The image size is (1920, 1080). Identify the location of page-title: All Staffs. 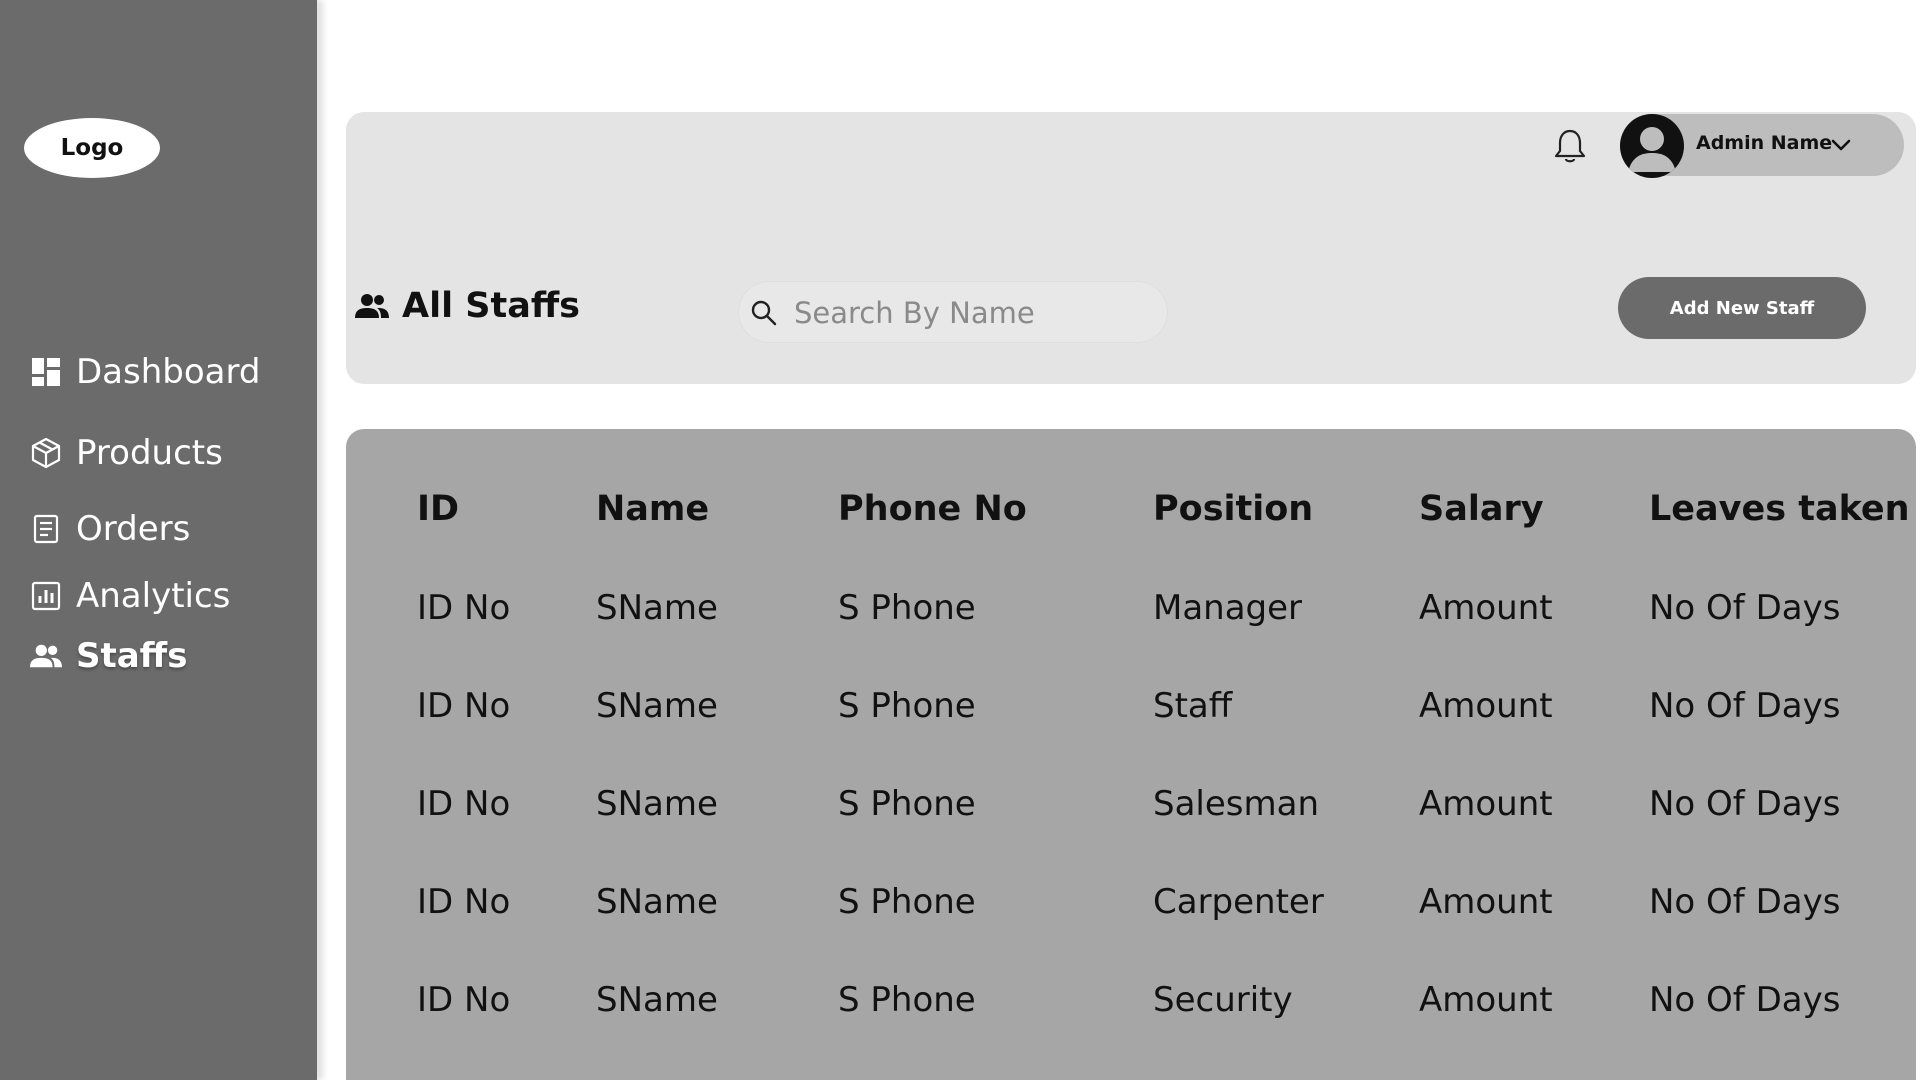
(467, 306).